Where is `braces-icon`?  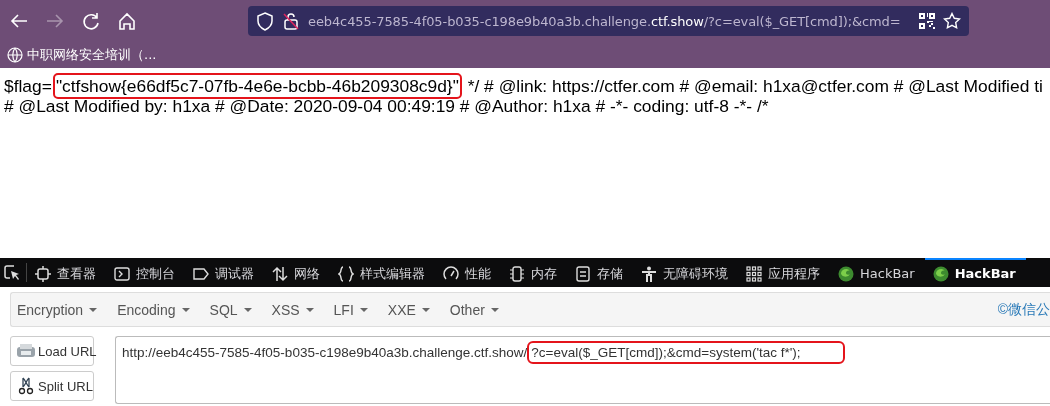
braces-icon is located at coordinates (346, 273).